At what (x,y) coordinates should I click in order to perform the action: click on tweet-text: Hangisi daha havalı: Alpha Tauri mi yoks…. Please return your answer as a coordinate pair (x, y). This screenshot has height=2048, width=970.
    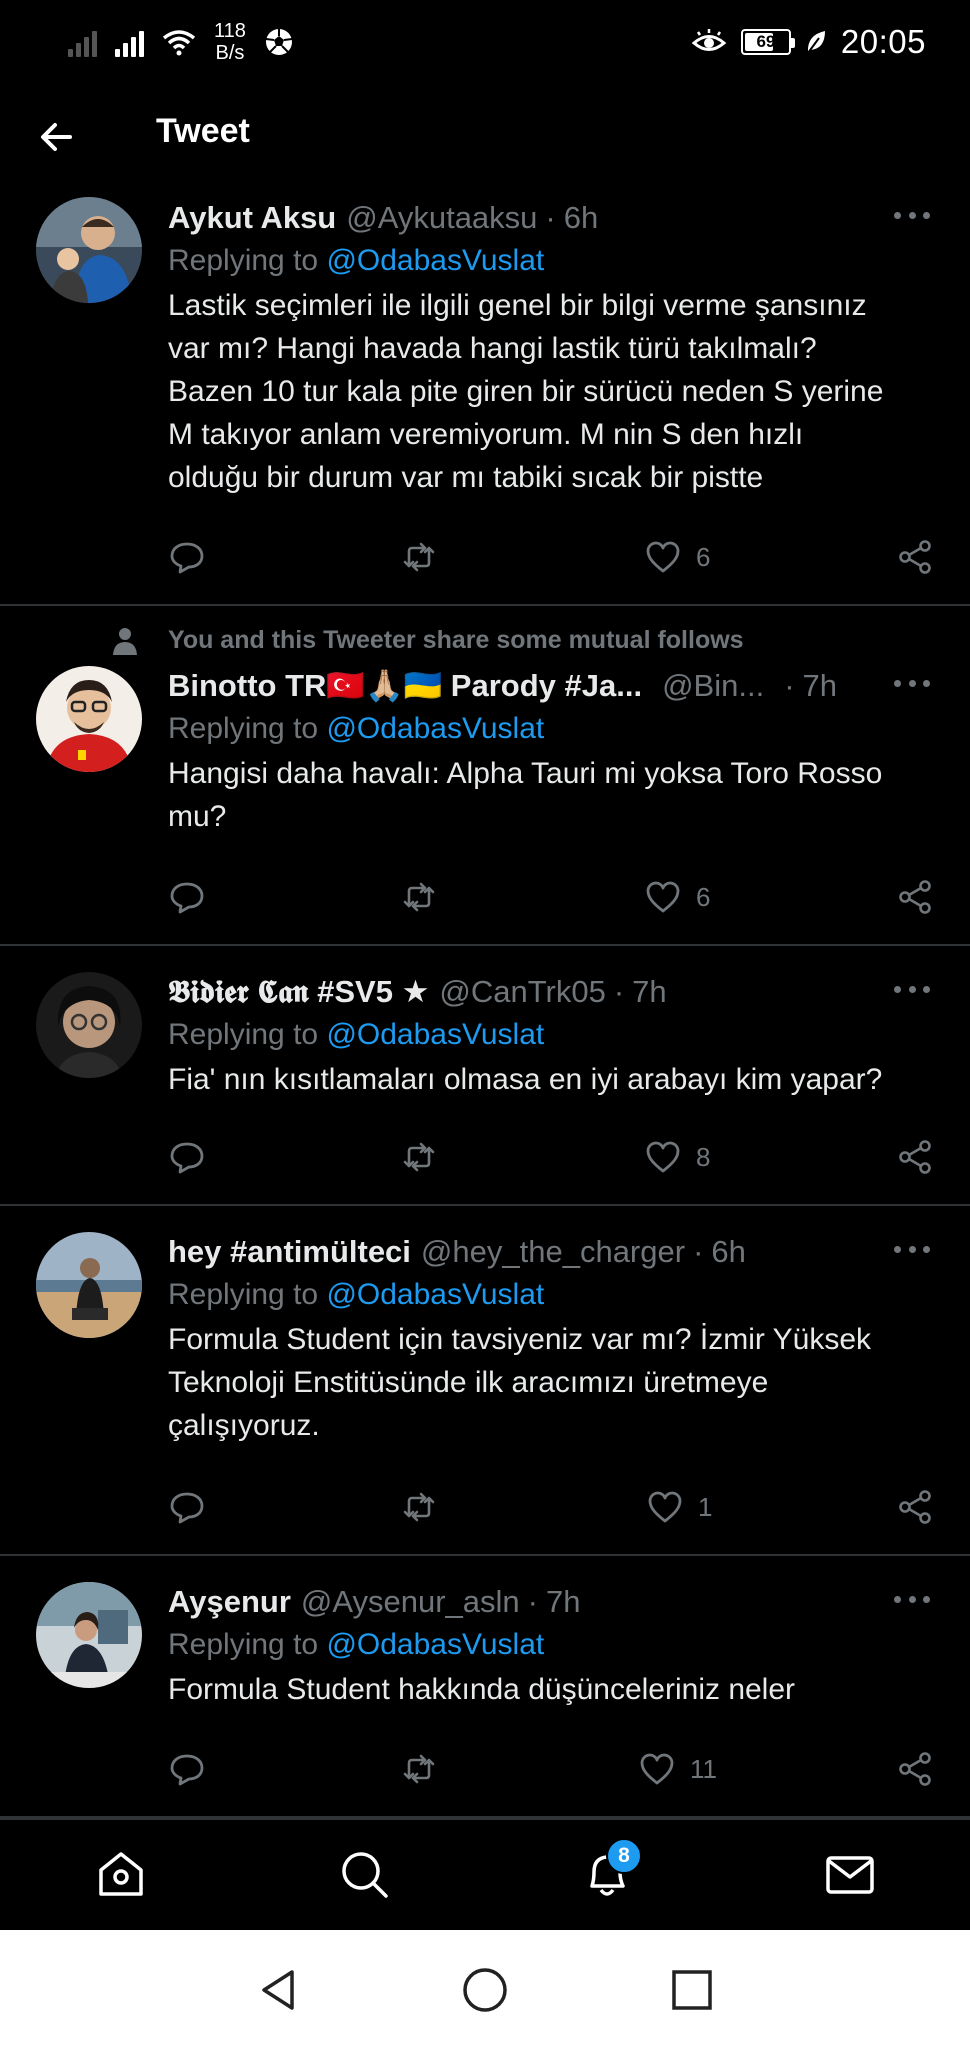
    Looking at the image, I should click on (554, 795).